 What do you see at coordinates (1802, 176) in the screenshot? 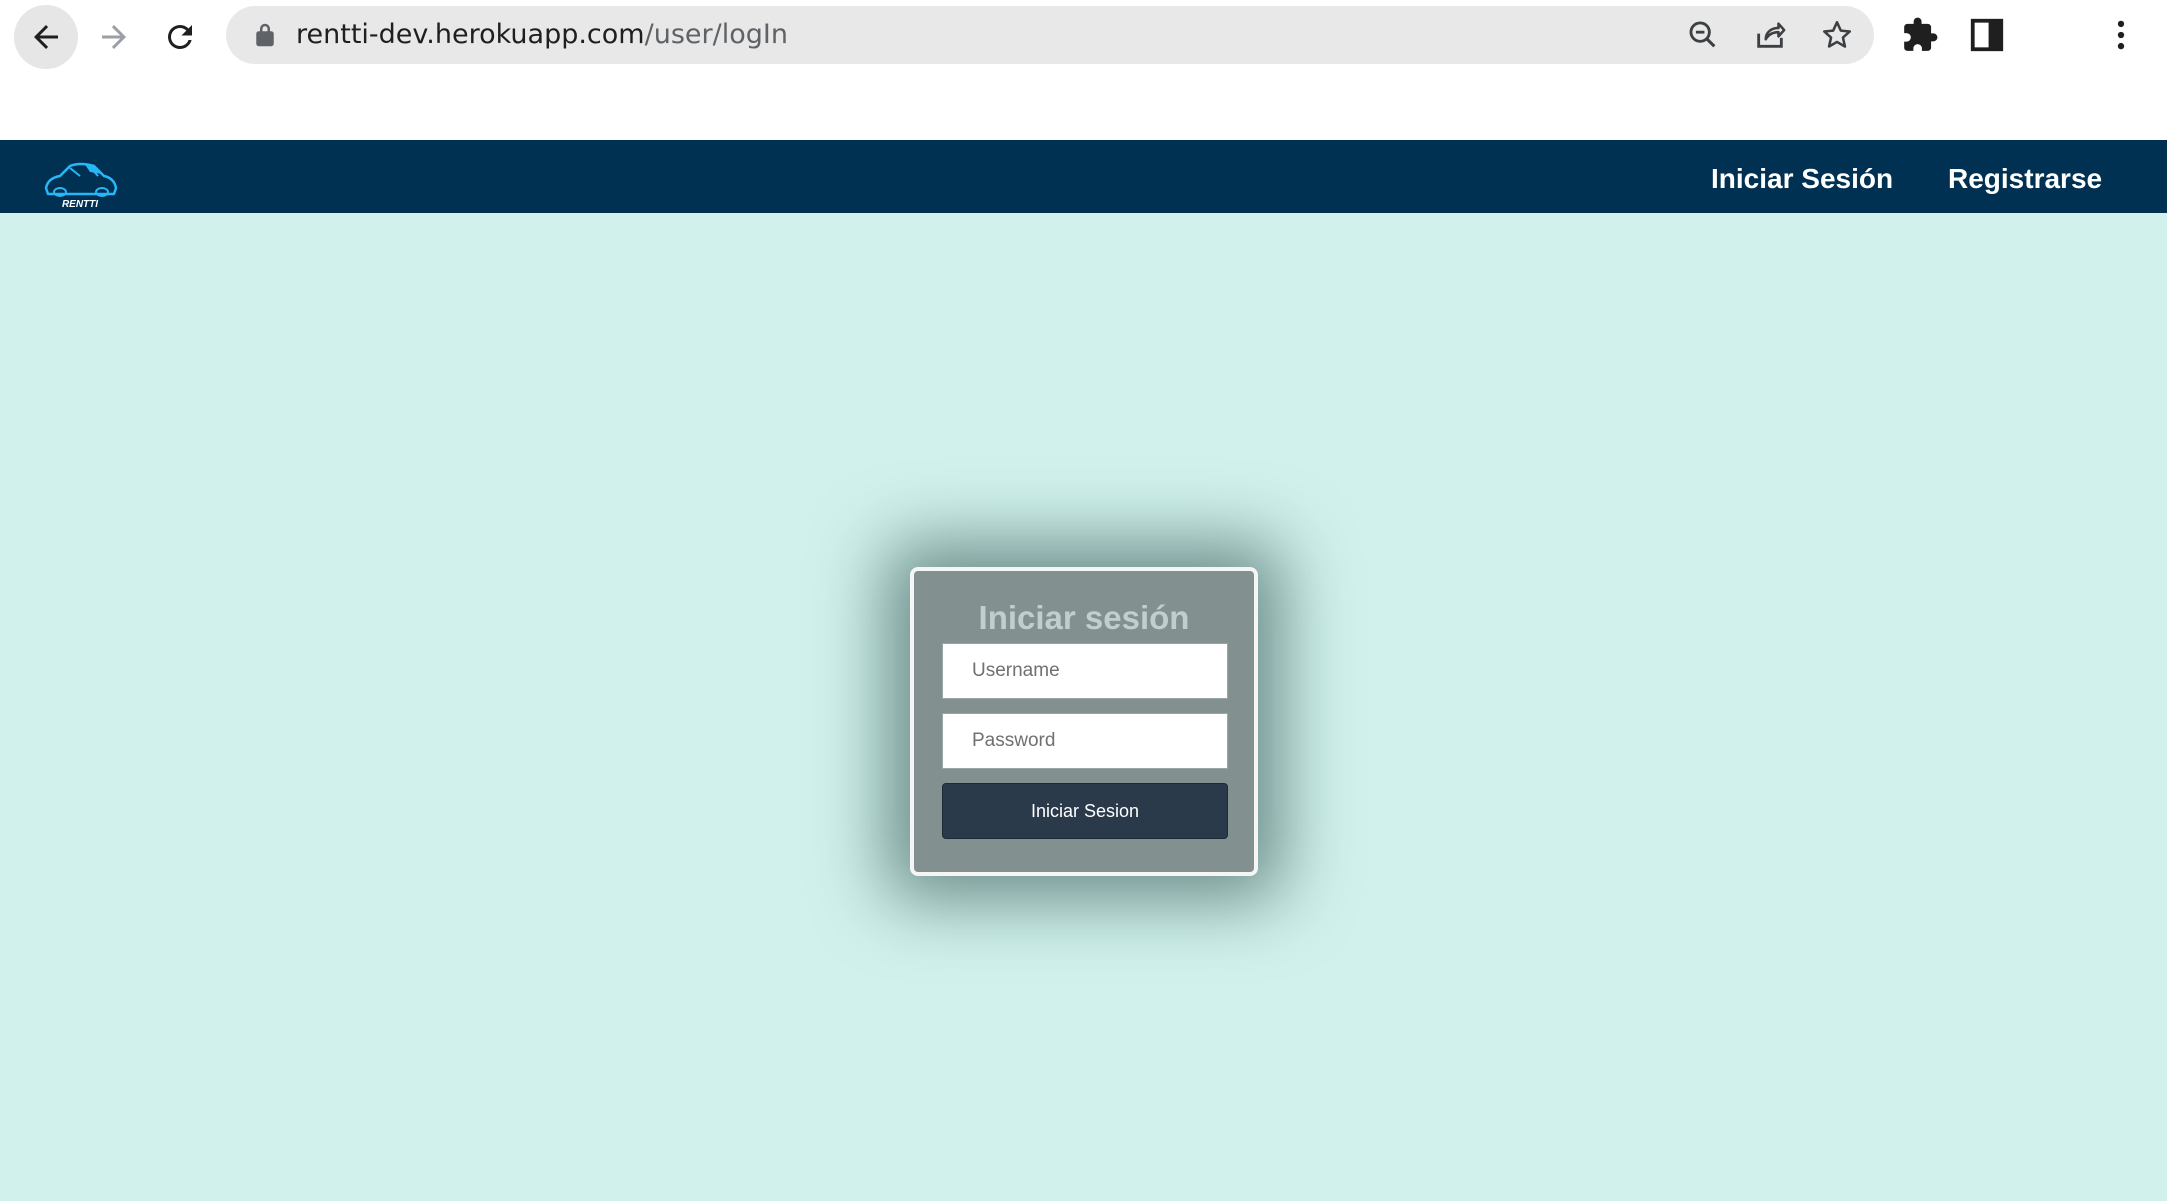
I see `nav-link-iniciar-sesion: Iniciar Sesión` at bounding box center [1802, 176].